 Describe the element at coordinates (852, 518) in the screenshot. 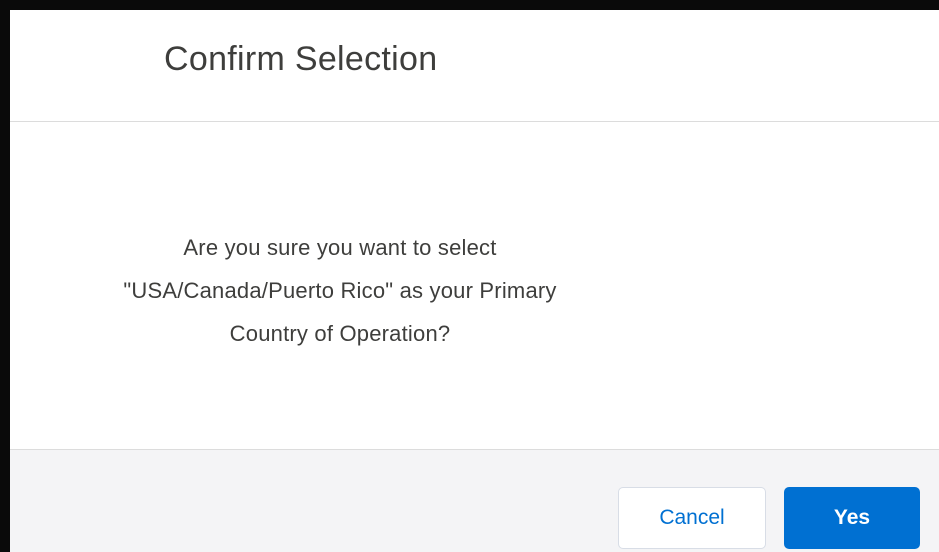

I see `yes-button: Yes` at that location.